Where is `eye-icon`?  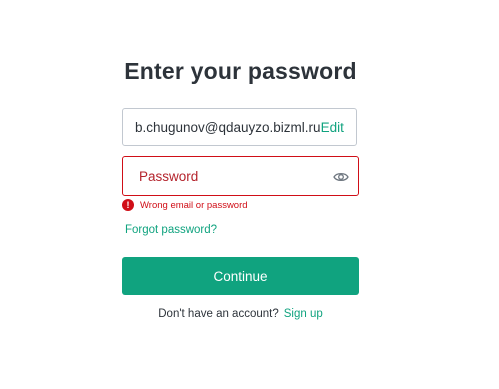 eye-icon is located at coordinates (341, 177).